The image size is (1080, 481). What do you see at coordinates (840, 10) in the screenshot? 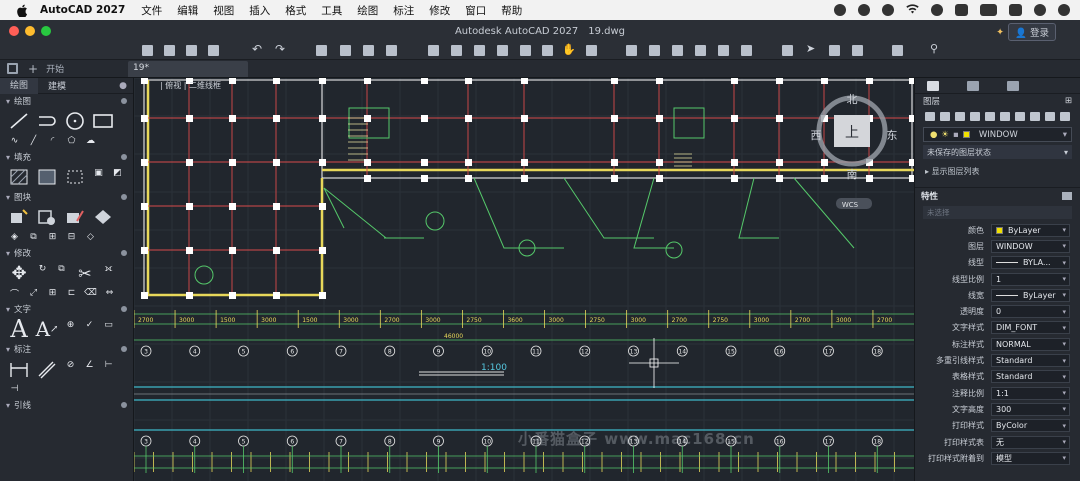
I see `tray-app-icon` at bounding box center [840, 10].